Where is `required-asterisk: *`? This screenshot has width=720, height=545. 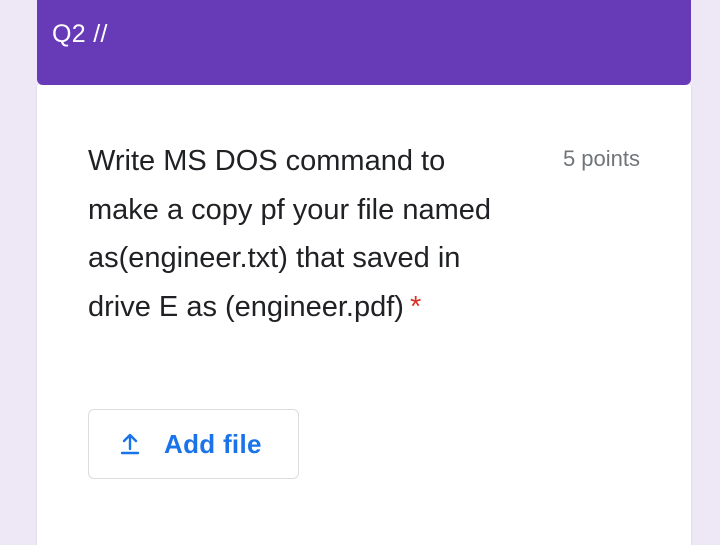 required-asterisk: * is located at coordinates (415, 306).